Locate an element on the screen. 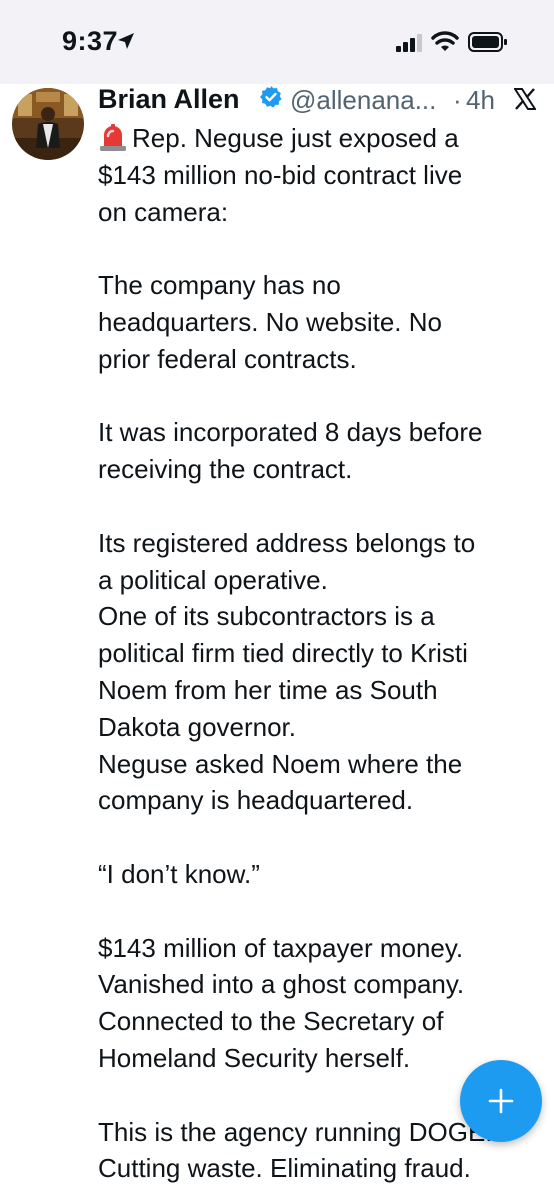 Image resolution: width=554 pixels, height=1200 pixels. text-line-12: a political operative. is located at coordinates (213, 579).